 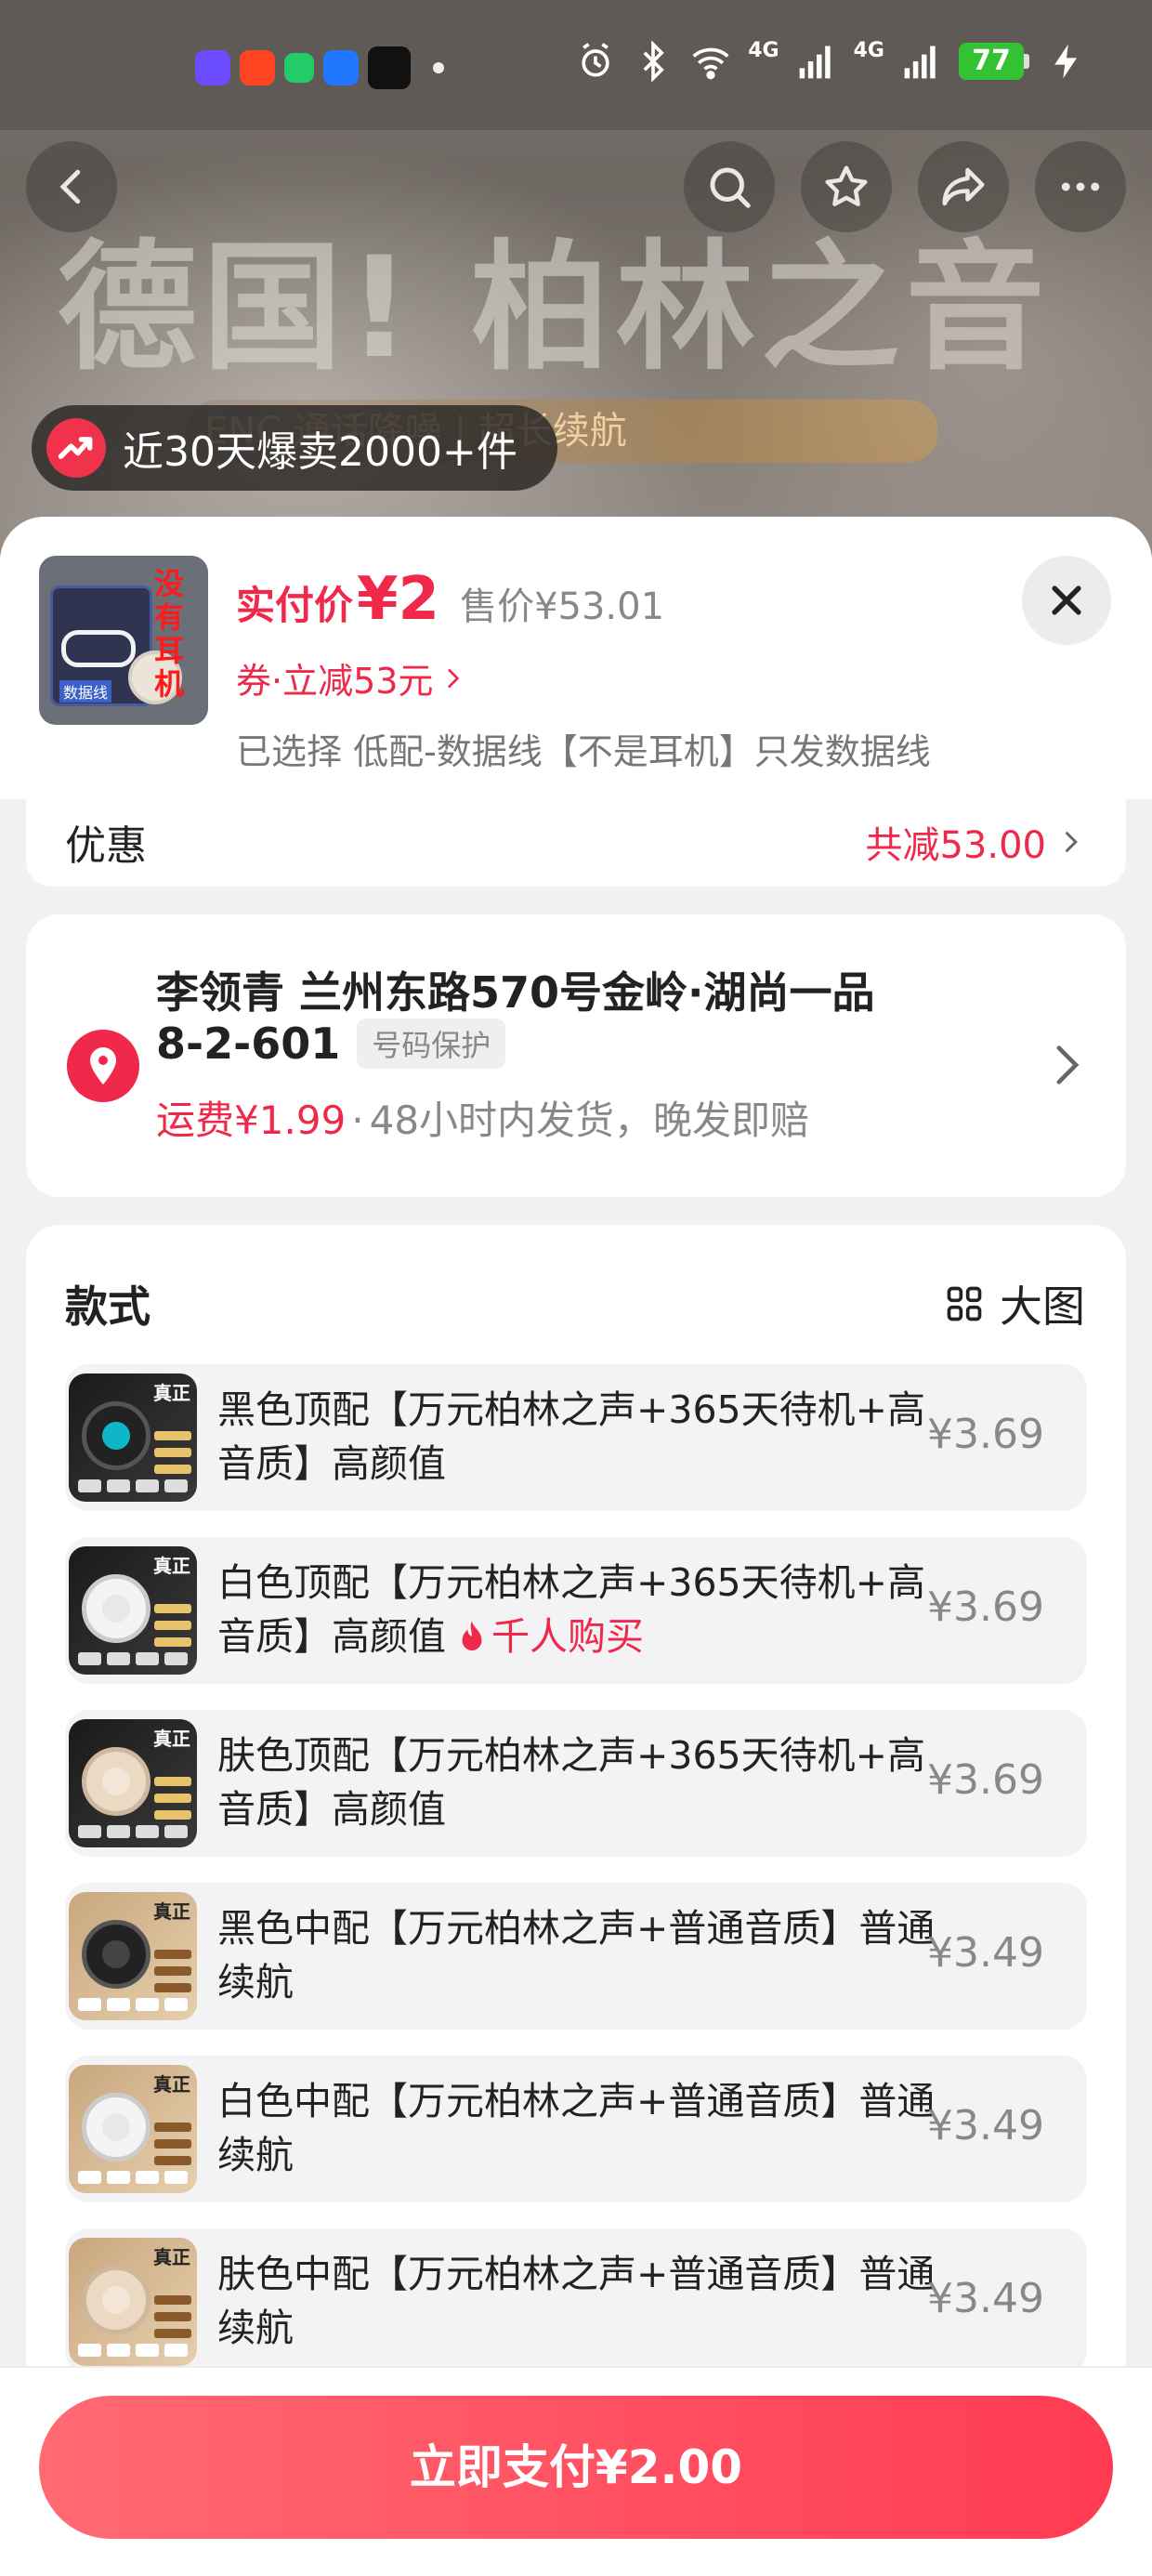 I want to click on close-button, so click(x=1066, y=600).